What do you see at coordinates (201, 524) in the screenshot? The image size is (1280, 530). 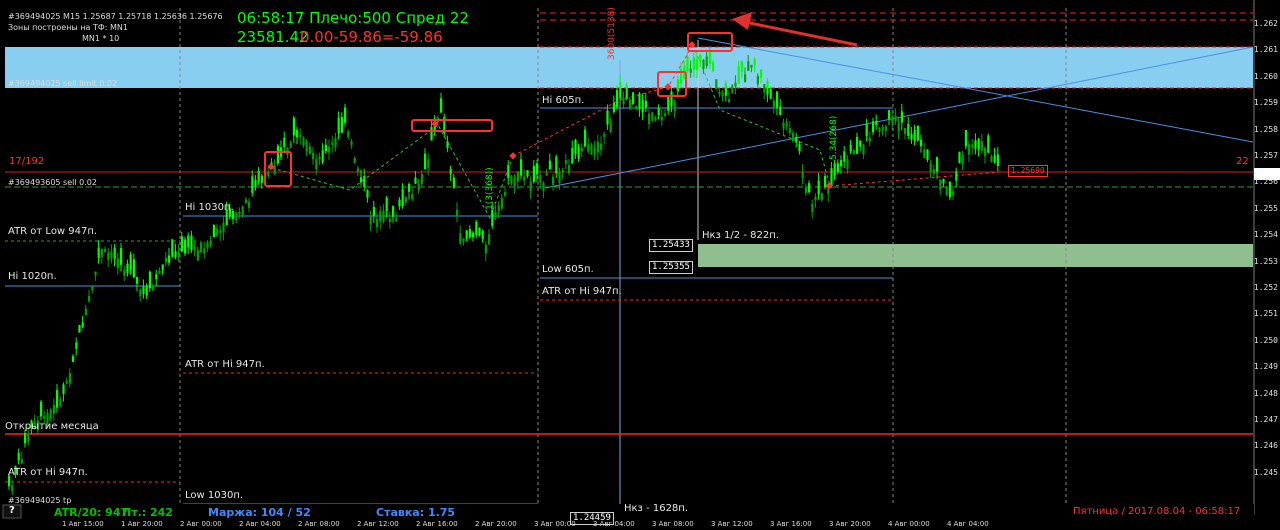 I see `time-axis-label: 2 Авг 00:00` at bounding box center [201, 524].